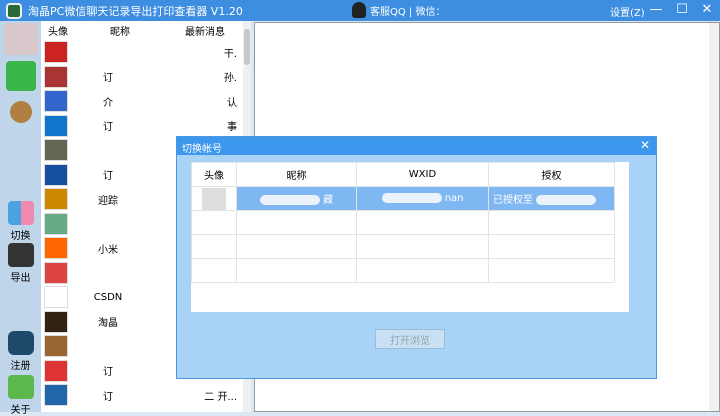 This screenshot has width=720, height=416. What do you see at coordinates (108, 201) in the screenshot?
I see `contact-nick: 迎踪` at bounding box center [108, 201].